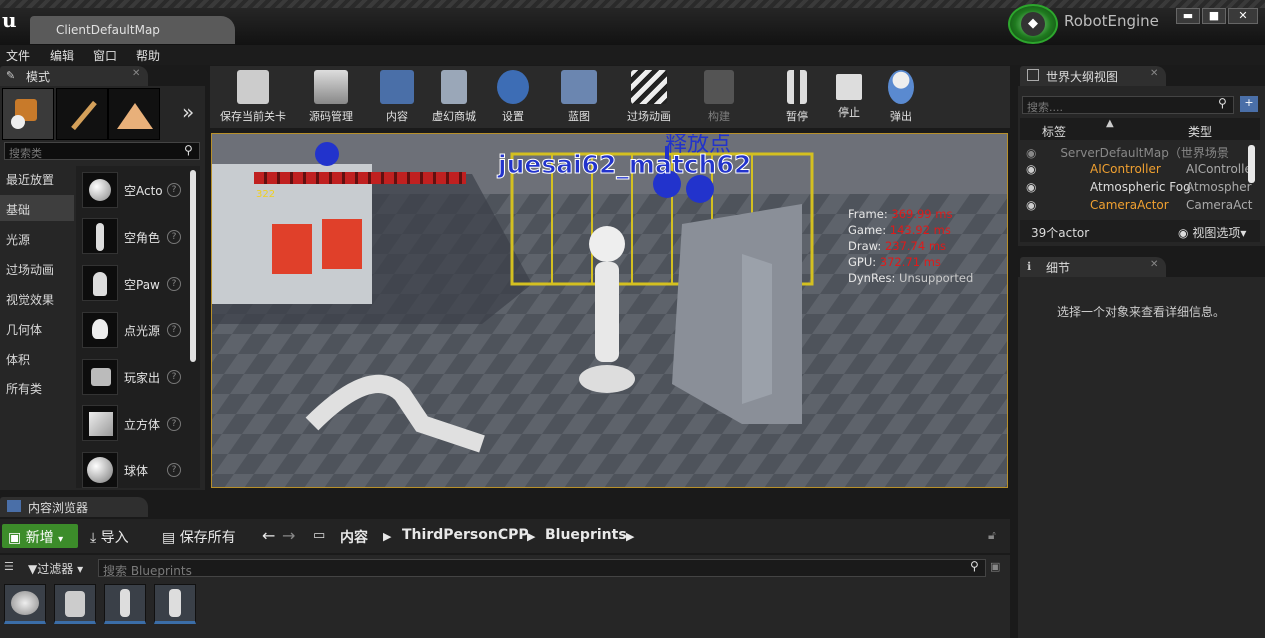  What do you see at coordinates (74, 507) in the screenshot?
I see `content-browser-tab: 内容浏览器` at bounding box center [74, 507].